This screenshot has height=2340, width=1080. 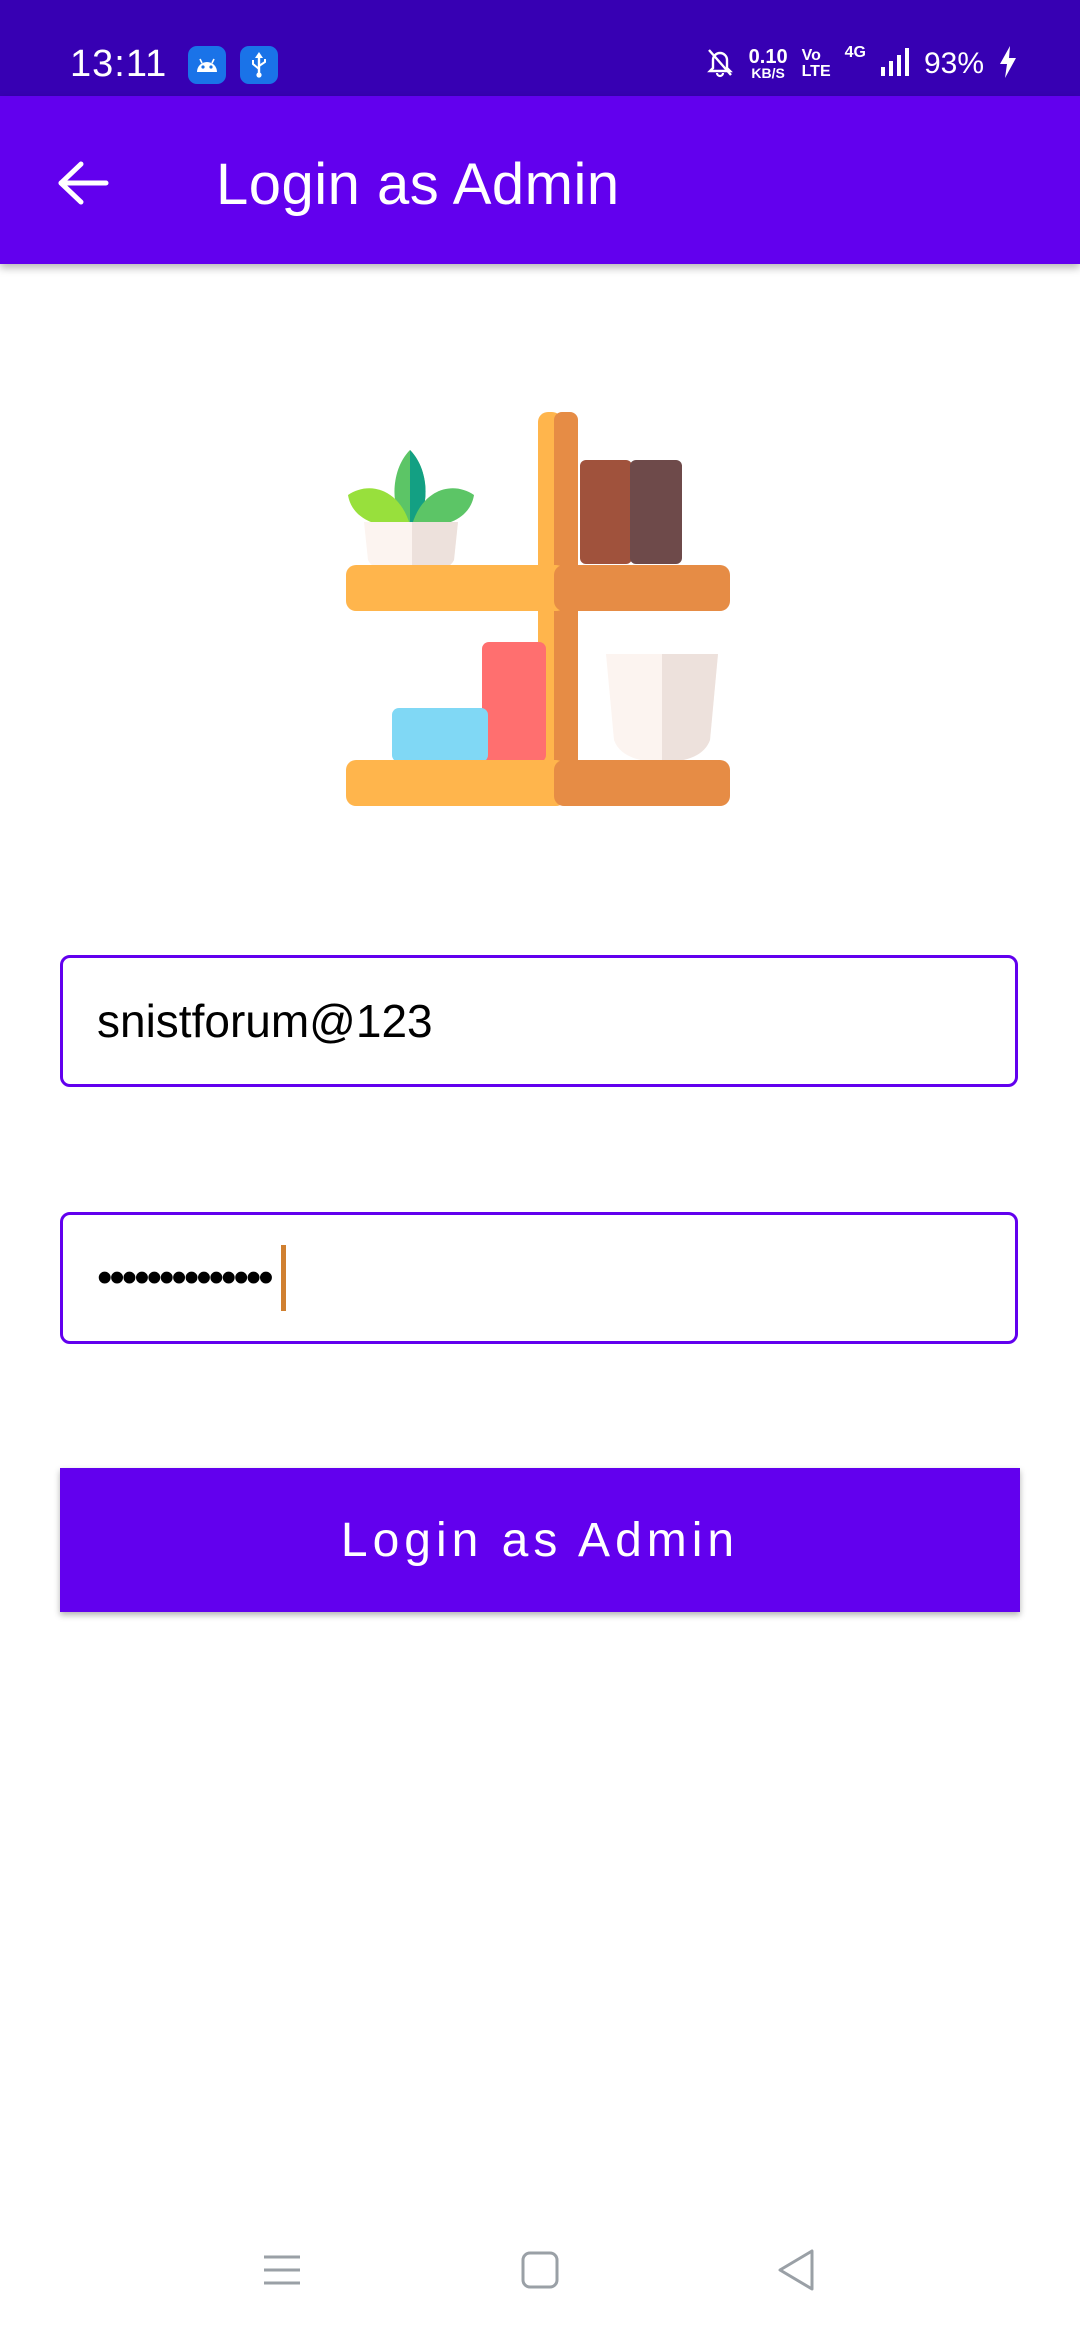 What do you see at coordinates (538, 609) in the screenshot?
I see `bookshelf-illustration` at bounding box center [538, 609].